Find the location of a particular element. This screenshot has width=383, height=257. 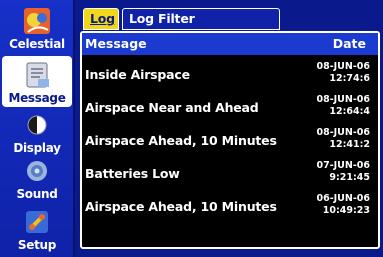

row-message: Inside Airspace is located at coordinates (137, 74).